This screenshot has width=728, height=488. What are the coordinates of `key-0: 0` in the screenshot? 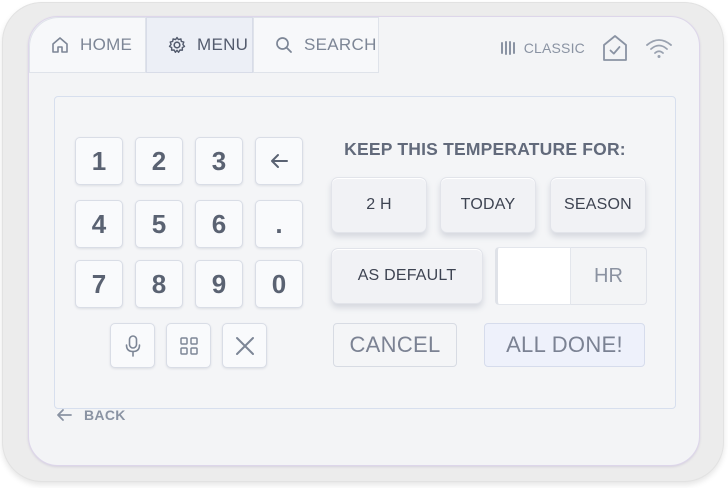 It's located at (279, 284).